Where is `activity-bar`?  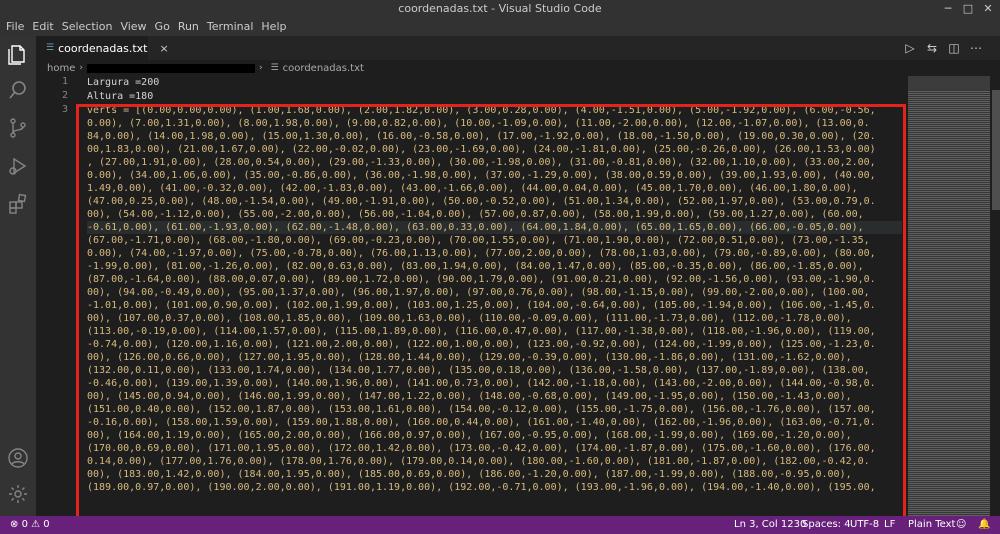 activity-bar is located at coordinates (18, 276).